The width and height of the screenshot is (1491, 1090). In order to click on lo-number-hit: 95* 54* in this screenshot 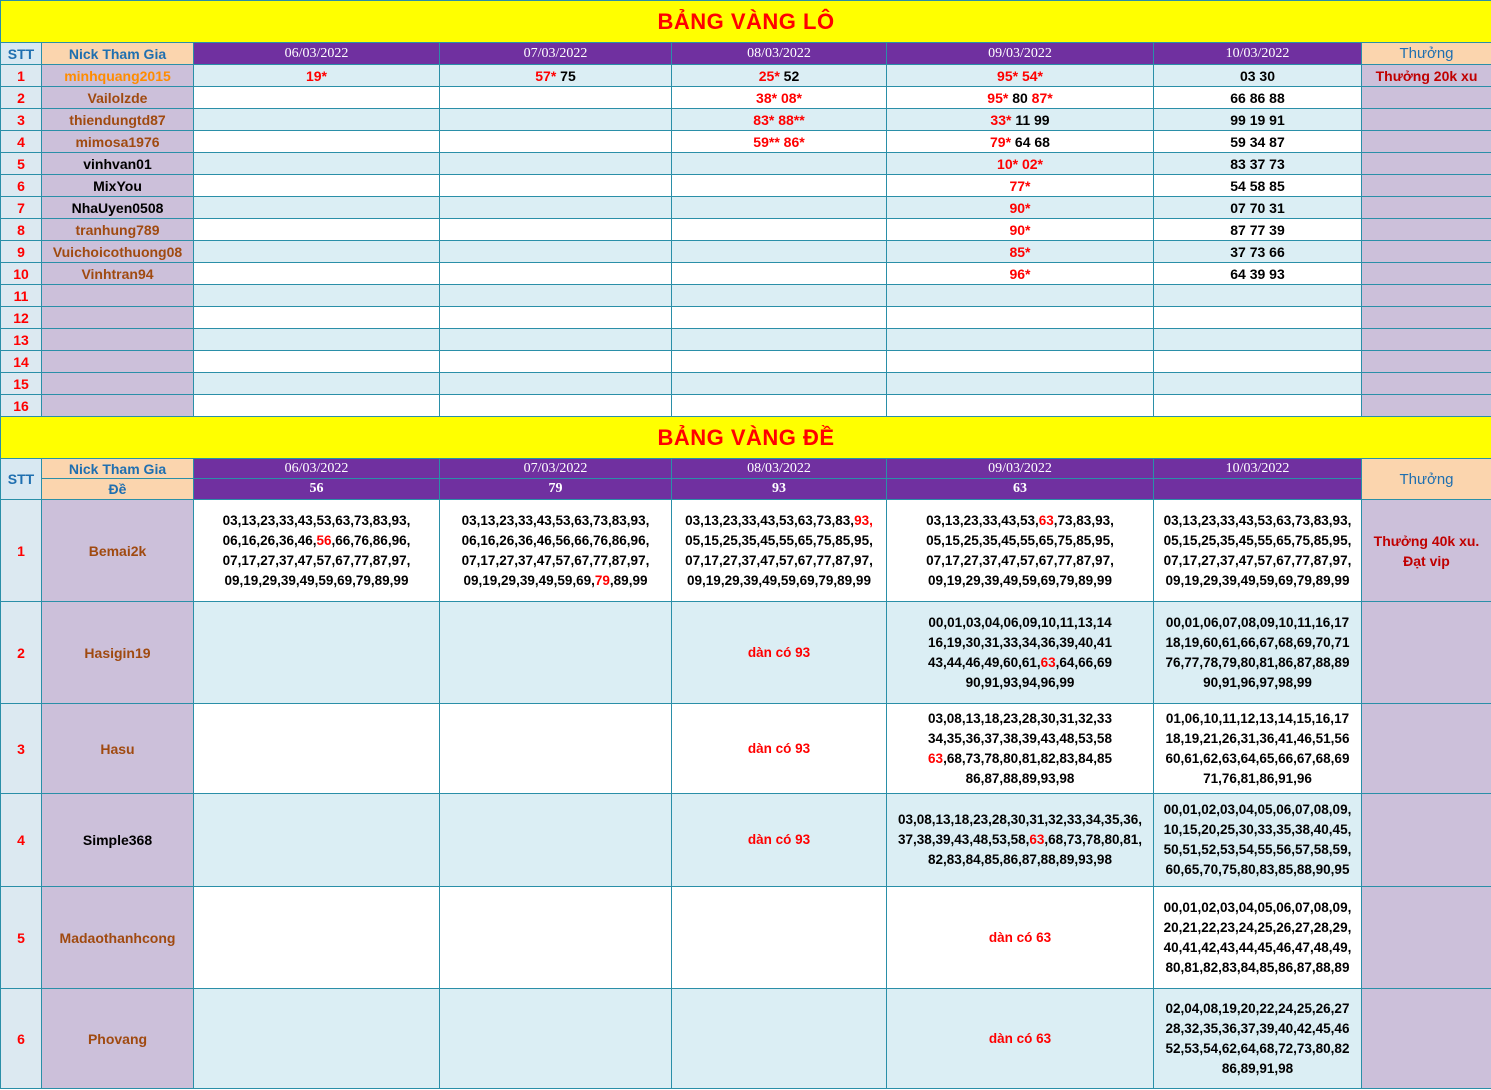, I will do `click(1020, 75)`.